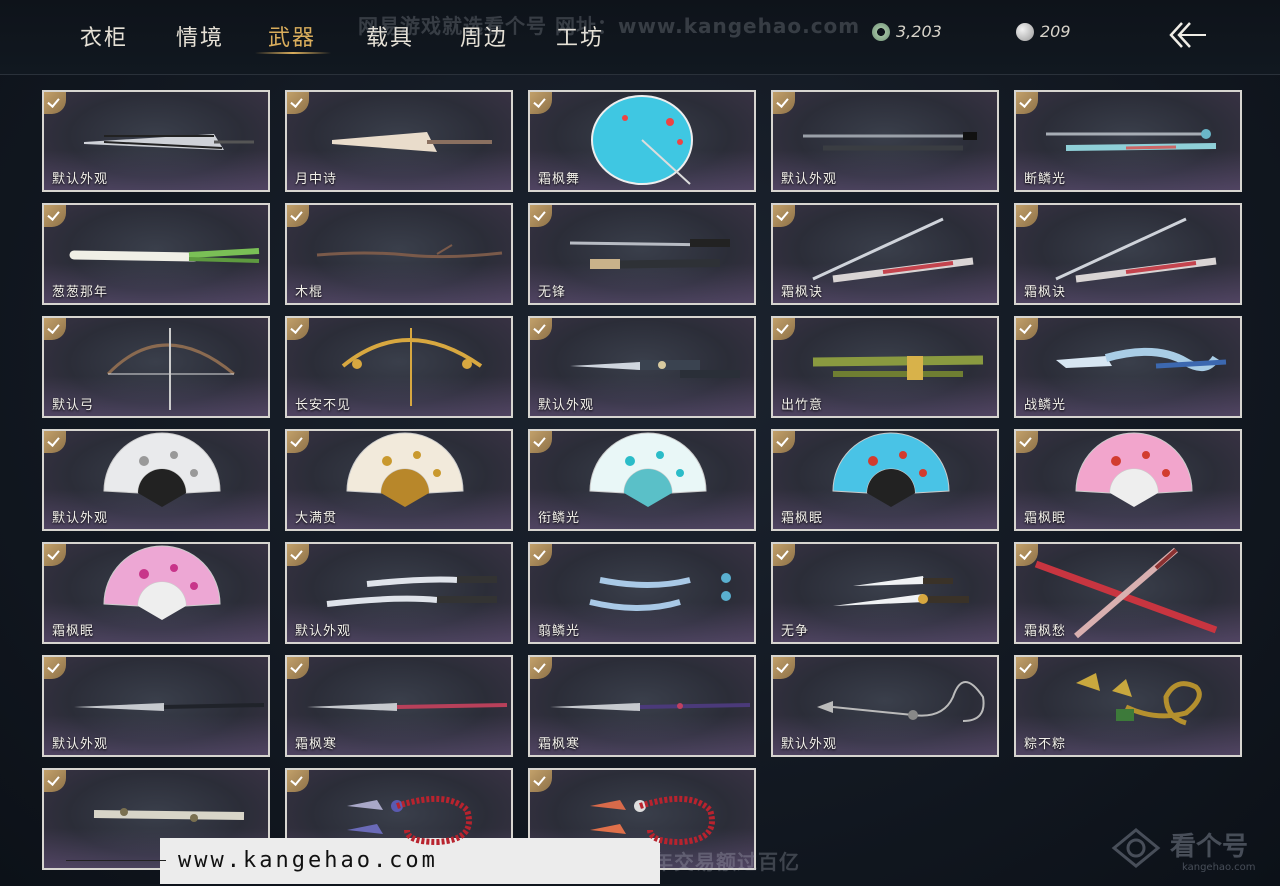 This screenshot has height=886, width=1280. Describe the element at coordinates (292, 36) in the screenshot. I see `tab-weapons: 武器` at that location.